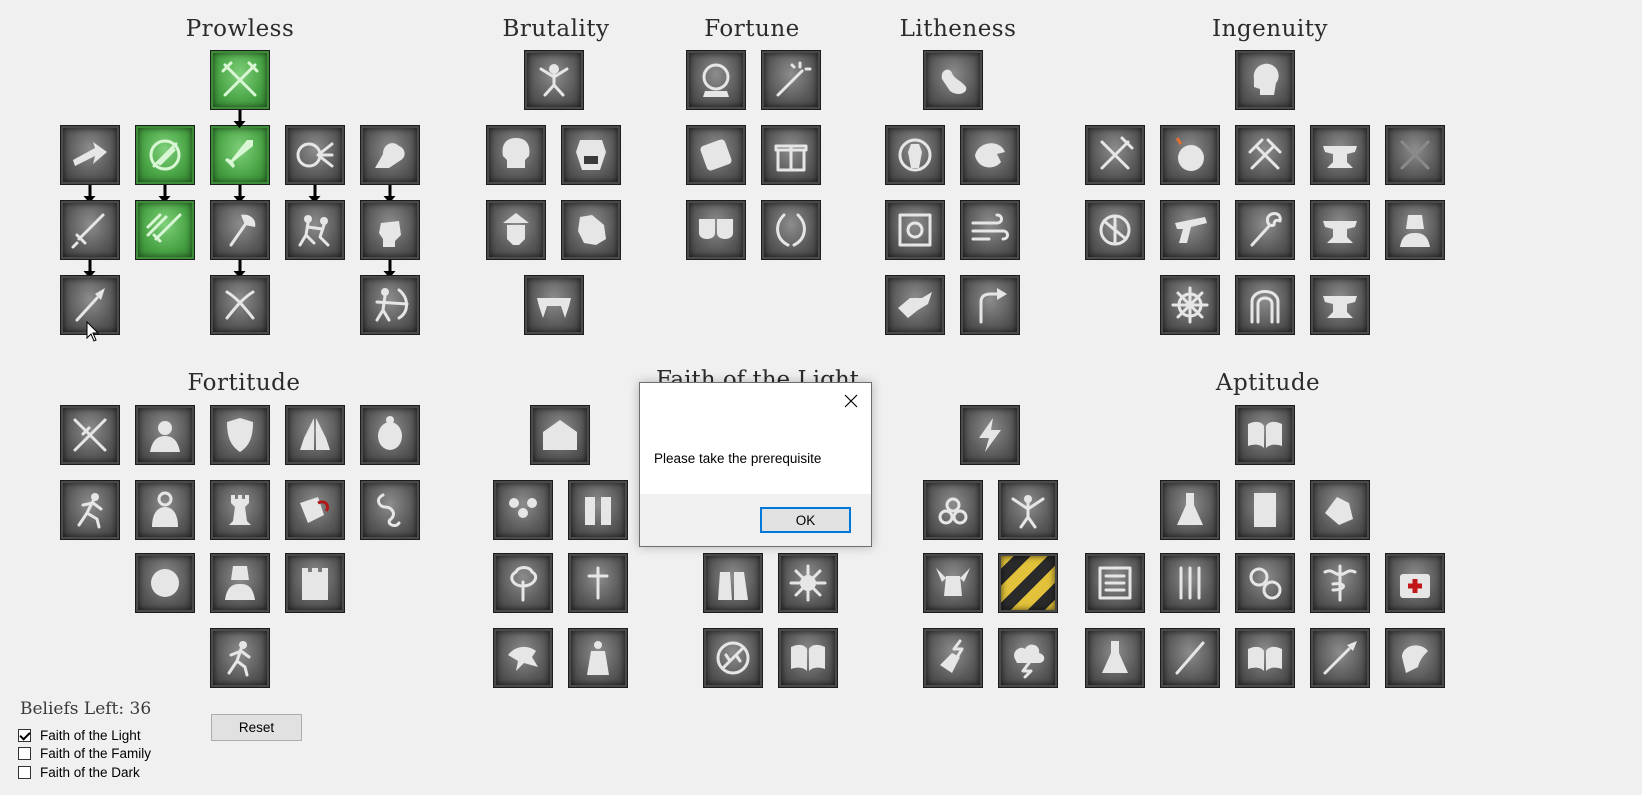  Describe the element at coordinates (1190, 155) in the screenshot. I see `bomb-tile` at that location.